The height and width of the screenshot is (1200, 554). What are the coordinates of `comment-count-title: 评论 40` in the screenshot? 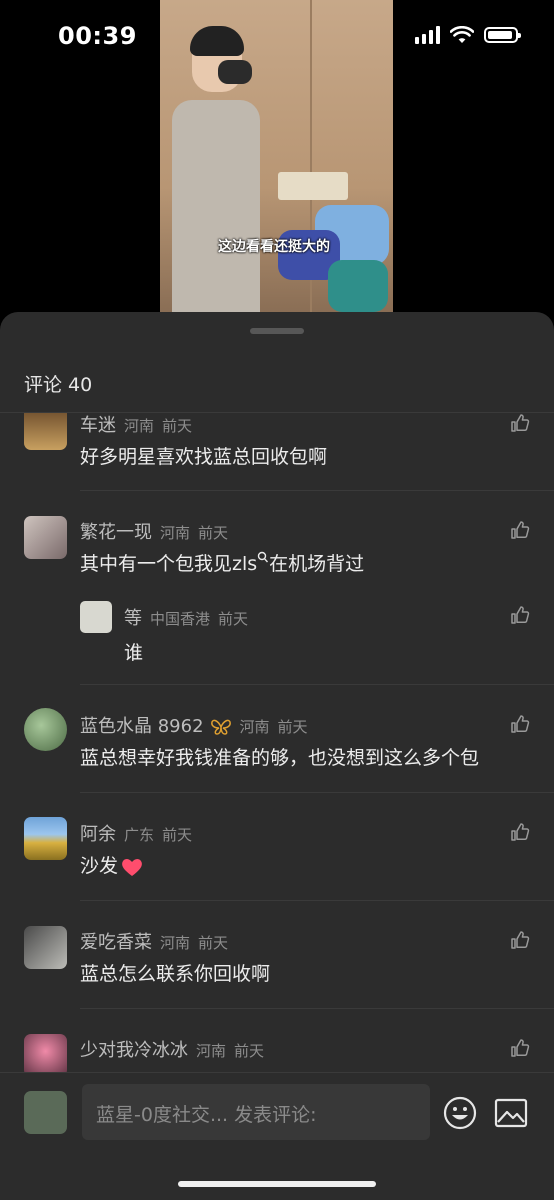 It's located at (58, 385).